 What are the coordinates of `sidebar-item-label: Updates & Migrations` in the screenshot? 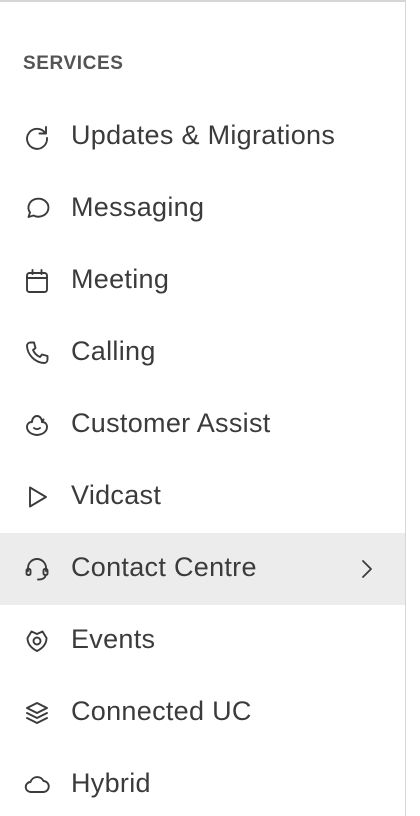 It's located at (203, 135).